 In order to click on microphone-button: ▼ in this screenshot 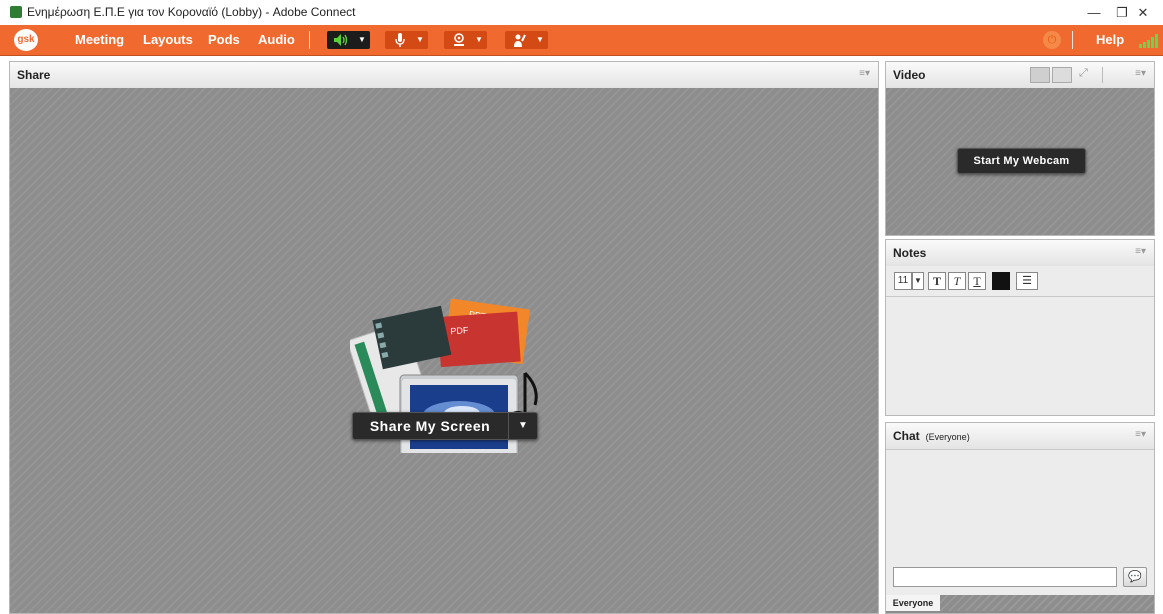, I will do `click(406, 40)`.